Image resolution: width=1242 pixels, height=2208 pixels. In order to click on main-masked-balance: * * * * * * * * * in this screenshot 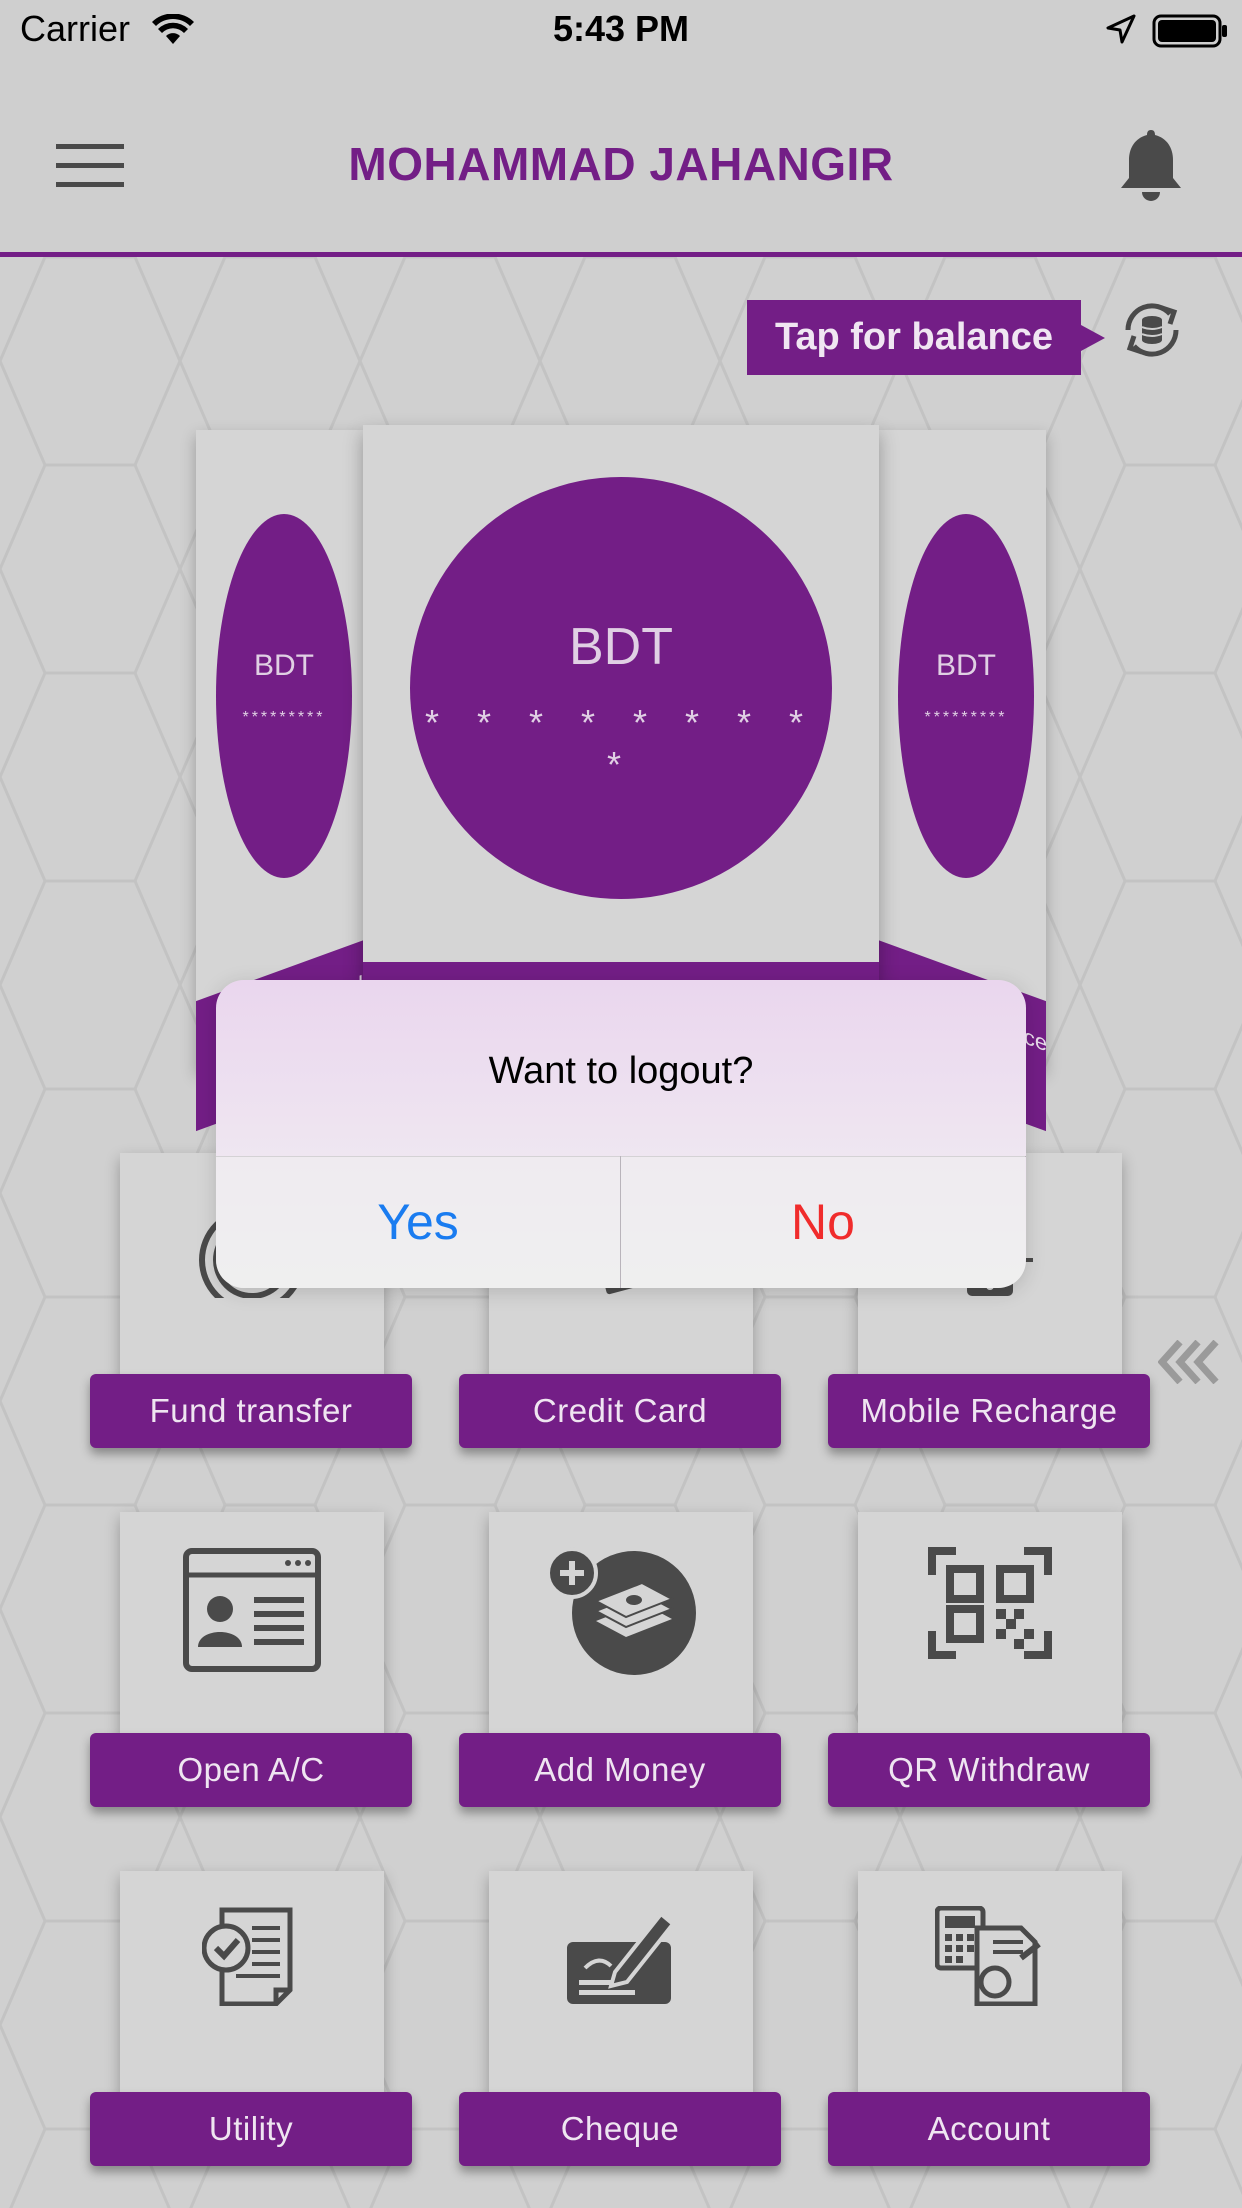, I will do `click(621, 743)`.